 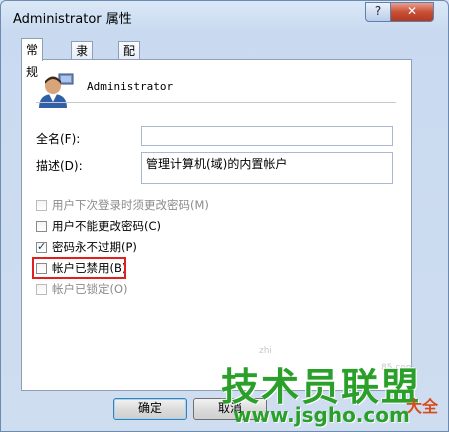 I want to click on close-icon: ✕, so click(x=412, y=11).